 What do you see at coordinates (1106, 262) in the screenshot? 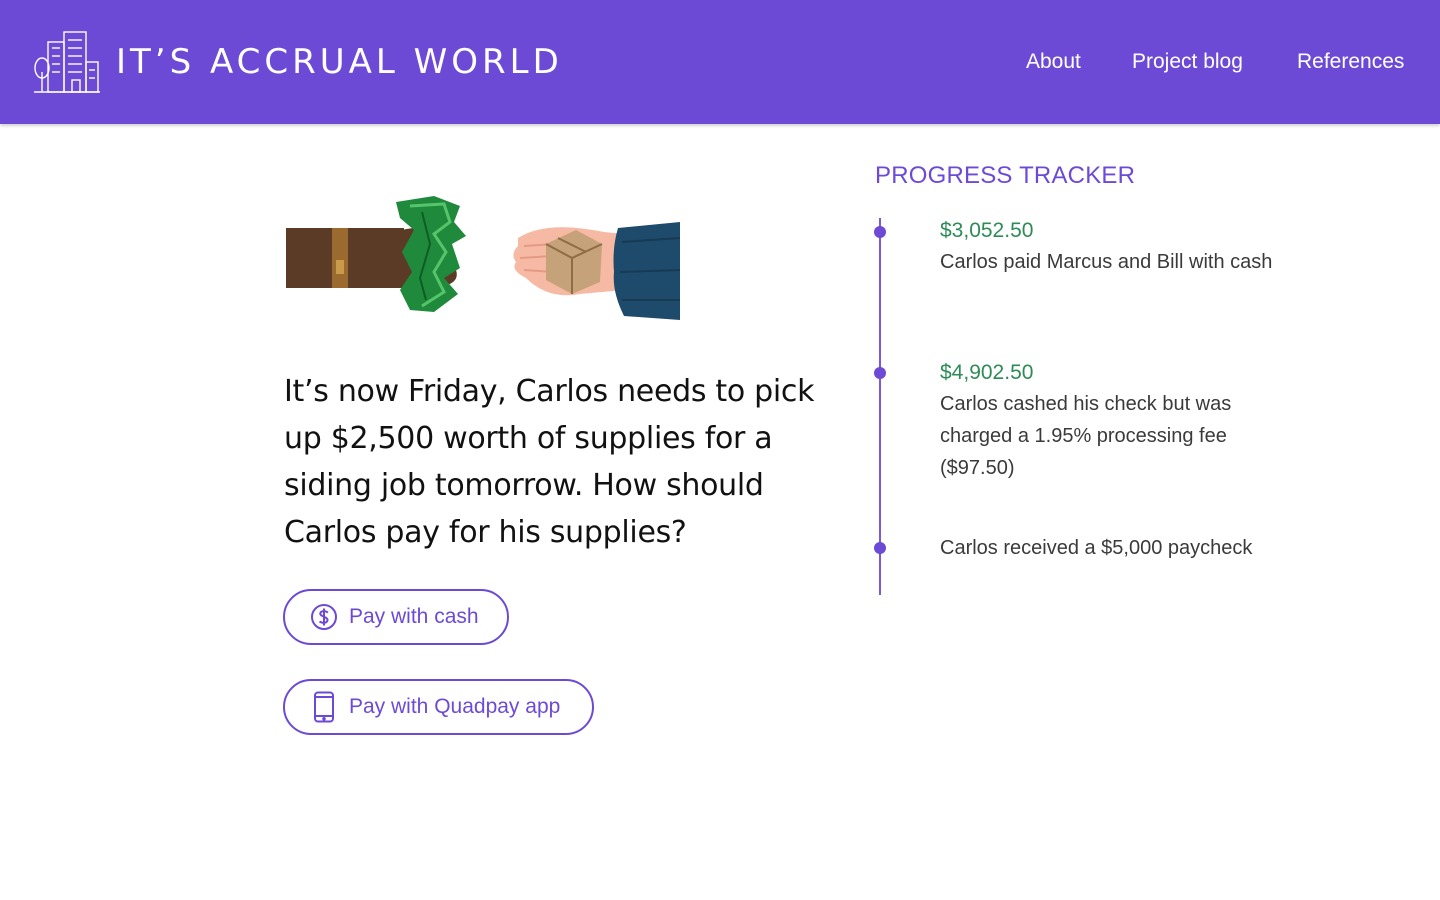
I see `entry-description: Carlos paid Marcus and Bill with cash` at bounding box center [1106, 262].